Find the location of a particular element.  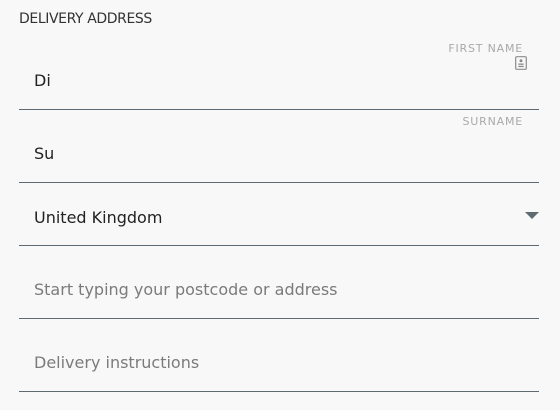

address-search-input is located at coordinates (264, 289).